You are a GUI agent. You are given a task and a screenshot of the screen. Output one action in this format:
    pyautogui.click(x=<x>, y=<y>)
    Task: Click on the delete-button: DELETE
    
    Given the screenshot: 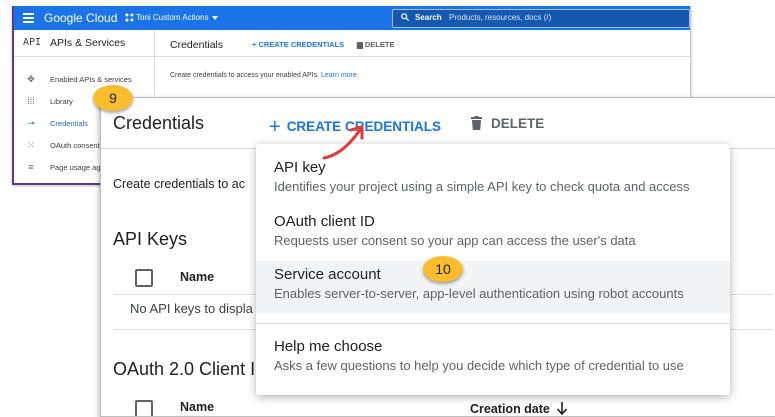 What is the action you would take?
    pyautogui.click(x=507, y=122)
    